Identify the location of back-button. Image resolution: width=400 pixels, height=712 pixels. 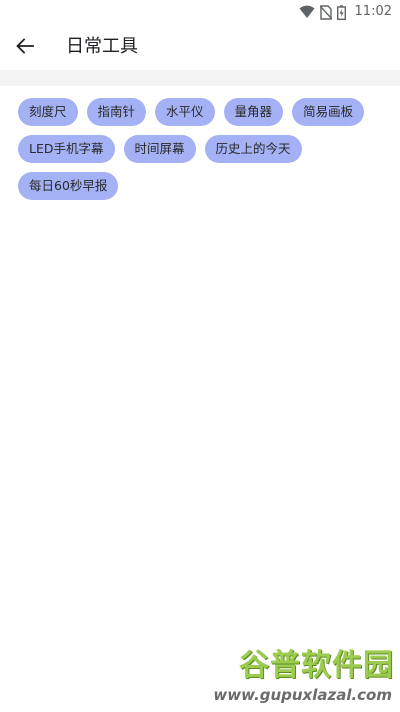
(25, 48).